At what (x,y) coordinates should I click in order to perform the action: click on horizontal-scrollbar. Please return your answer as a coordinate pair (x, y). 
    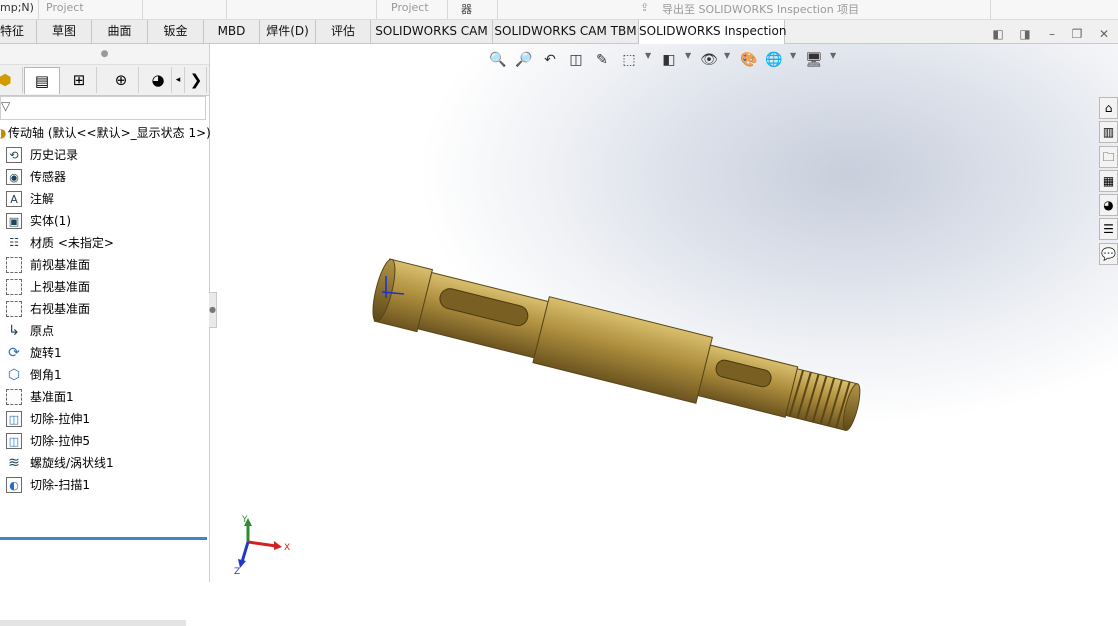
    Looking at the image, I should click on (93, 623).